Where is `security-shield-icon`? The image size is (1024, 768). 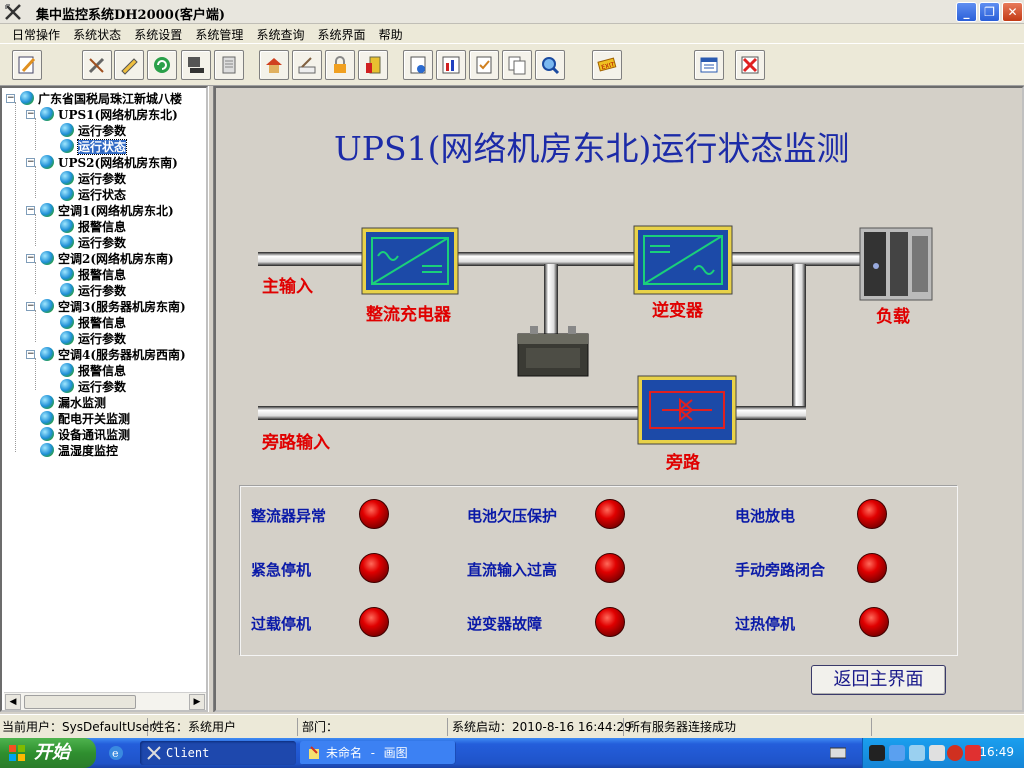 security-shield-icon is located at coordinates (955, 753).